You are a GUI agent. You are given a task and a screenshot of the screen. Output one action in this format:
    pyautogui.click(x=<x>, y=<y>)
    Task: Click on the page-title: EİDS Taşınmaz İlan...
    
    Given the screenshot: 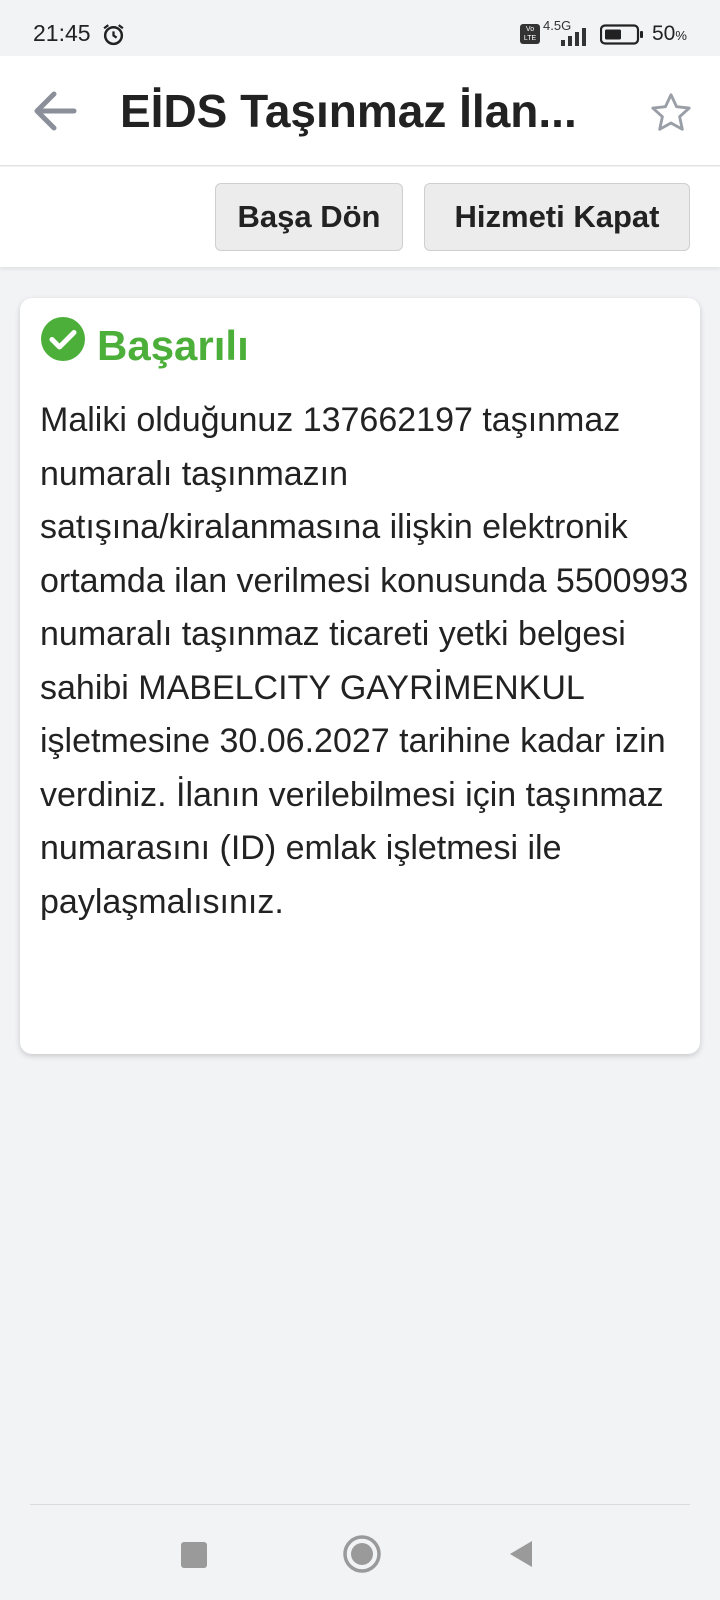 What is the action you would take?
    pyautogui.click(x=348, y=111)
    